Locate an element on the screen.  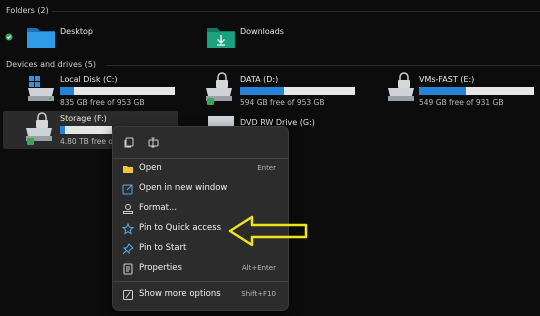
sync-status-icon is located at coordinates (9, 37).